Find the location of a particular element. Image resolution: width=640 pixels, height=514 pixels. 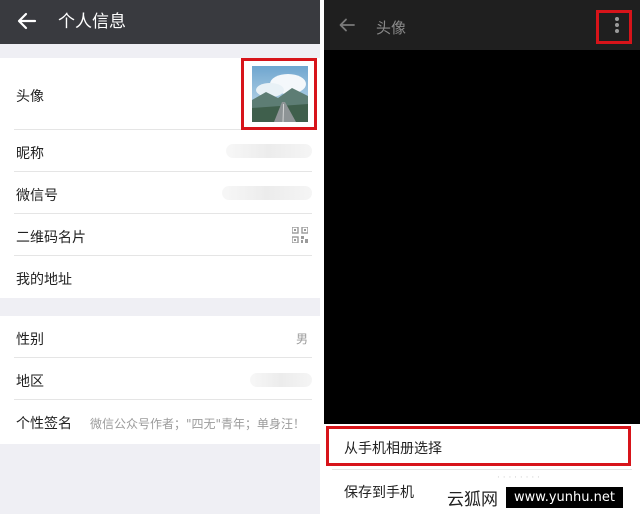

row-label: 地区 is located at coordinates (30, 382).